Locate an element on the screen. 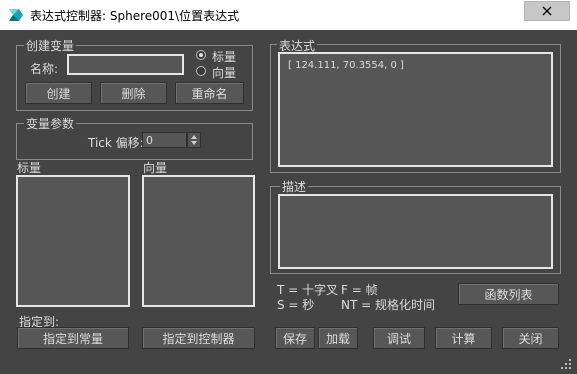 The height and width of the screenshot is (374, 577). debug-button: 调试 is located at coordinates (399, 338).